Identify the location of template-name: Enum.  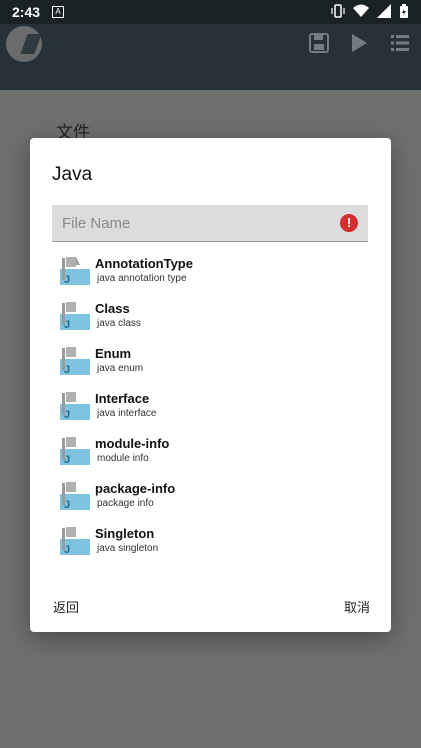
(113, 353).